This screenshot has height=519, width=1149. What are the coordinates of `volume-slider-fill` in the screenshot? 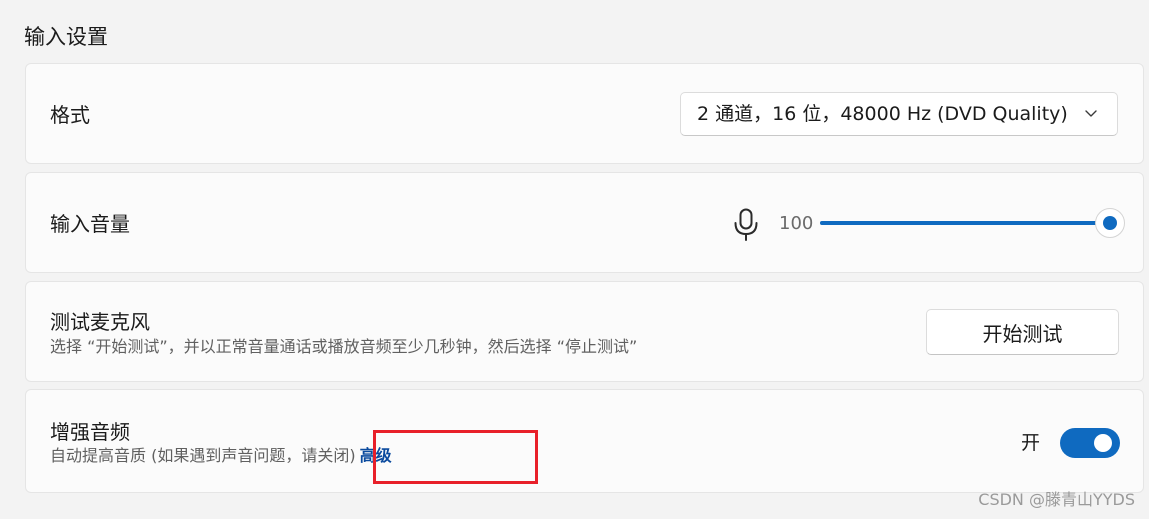 It's located at (965, 223).